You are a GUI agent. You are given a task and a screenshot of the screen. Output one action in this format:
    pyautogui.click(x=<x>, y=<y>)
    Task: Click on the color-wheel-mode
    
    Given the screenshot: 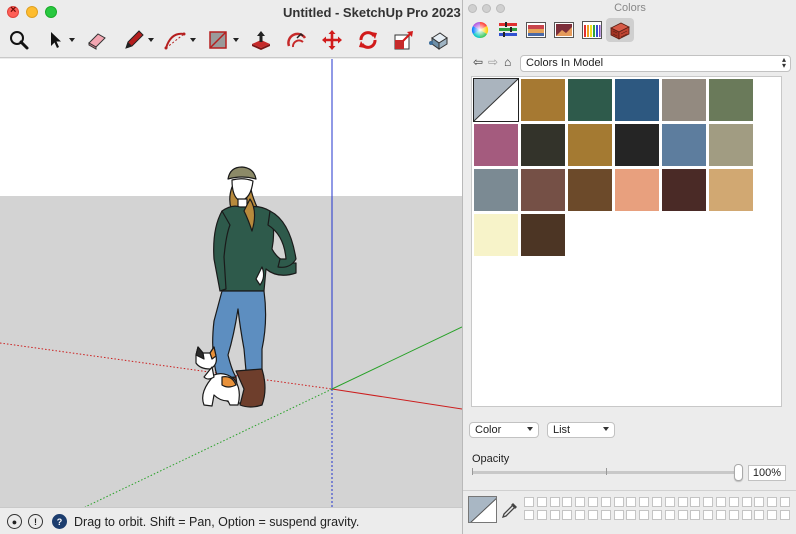 What is the action you would take?
    pyautogui.click(x=480, y=30)
    